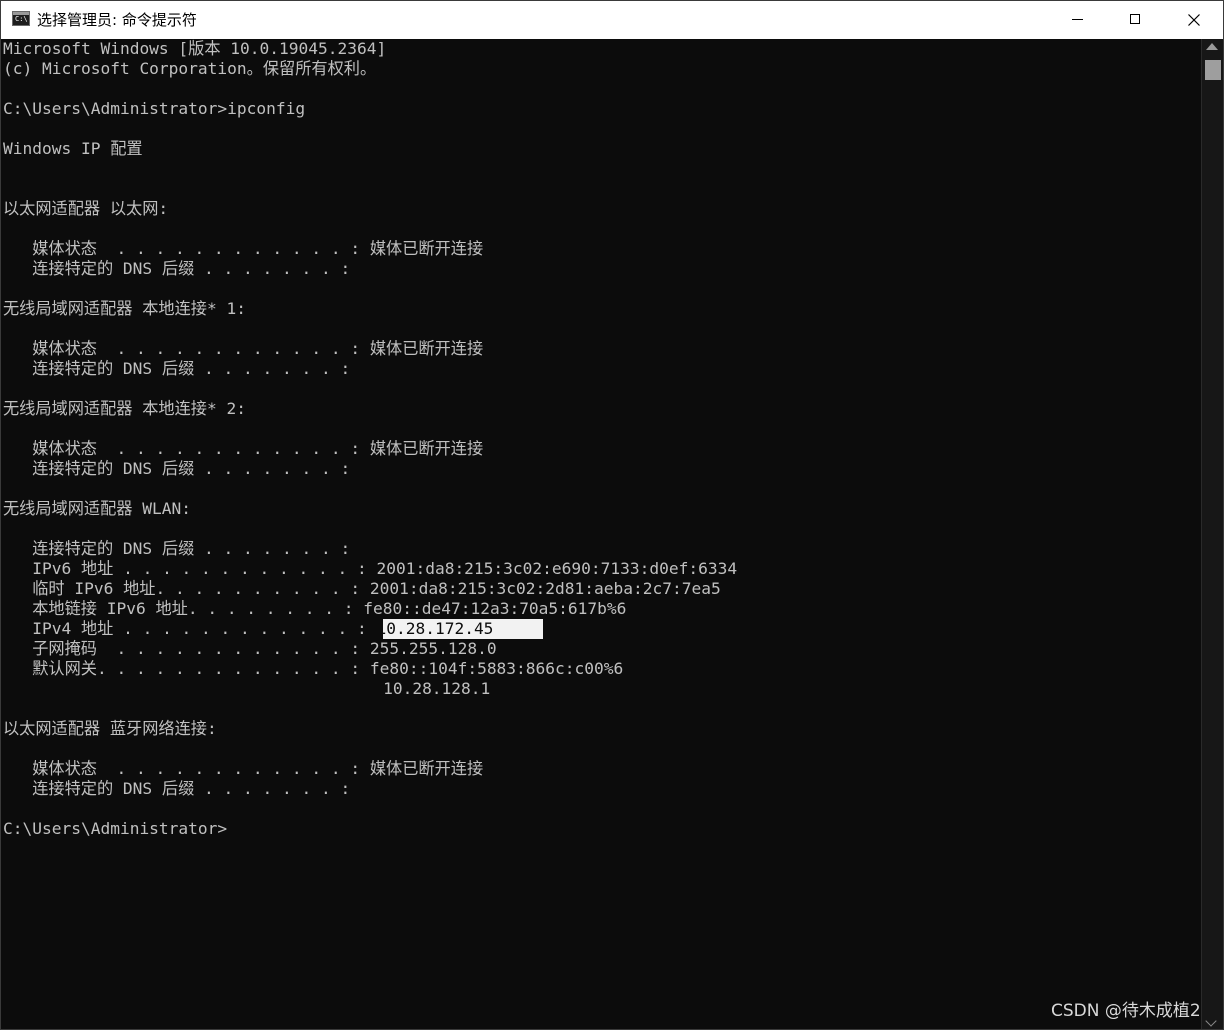  What do you see at coordinates (117, 20) in the screenshot?
I see `window-title: 选择管理员: 命令提示符` at bounding box center [117, 20].